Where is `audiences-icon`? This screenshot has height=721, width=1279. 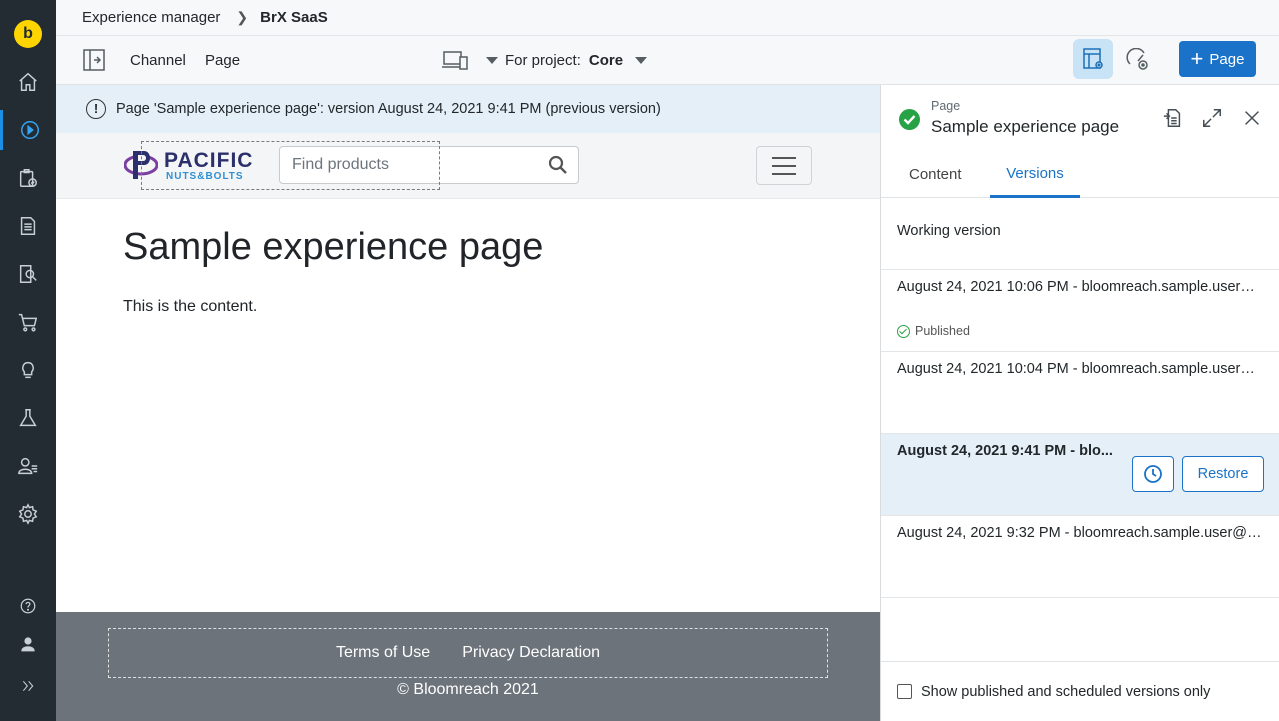
audiences-icon is located at coordinates (28, 466).